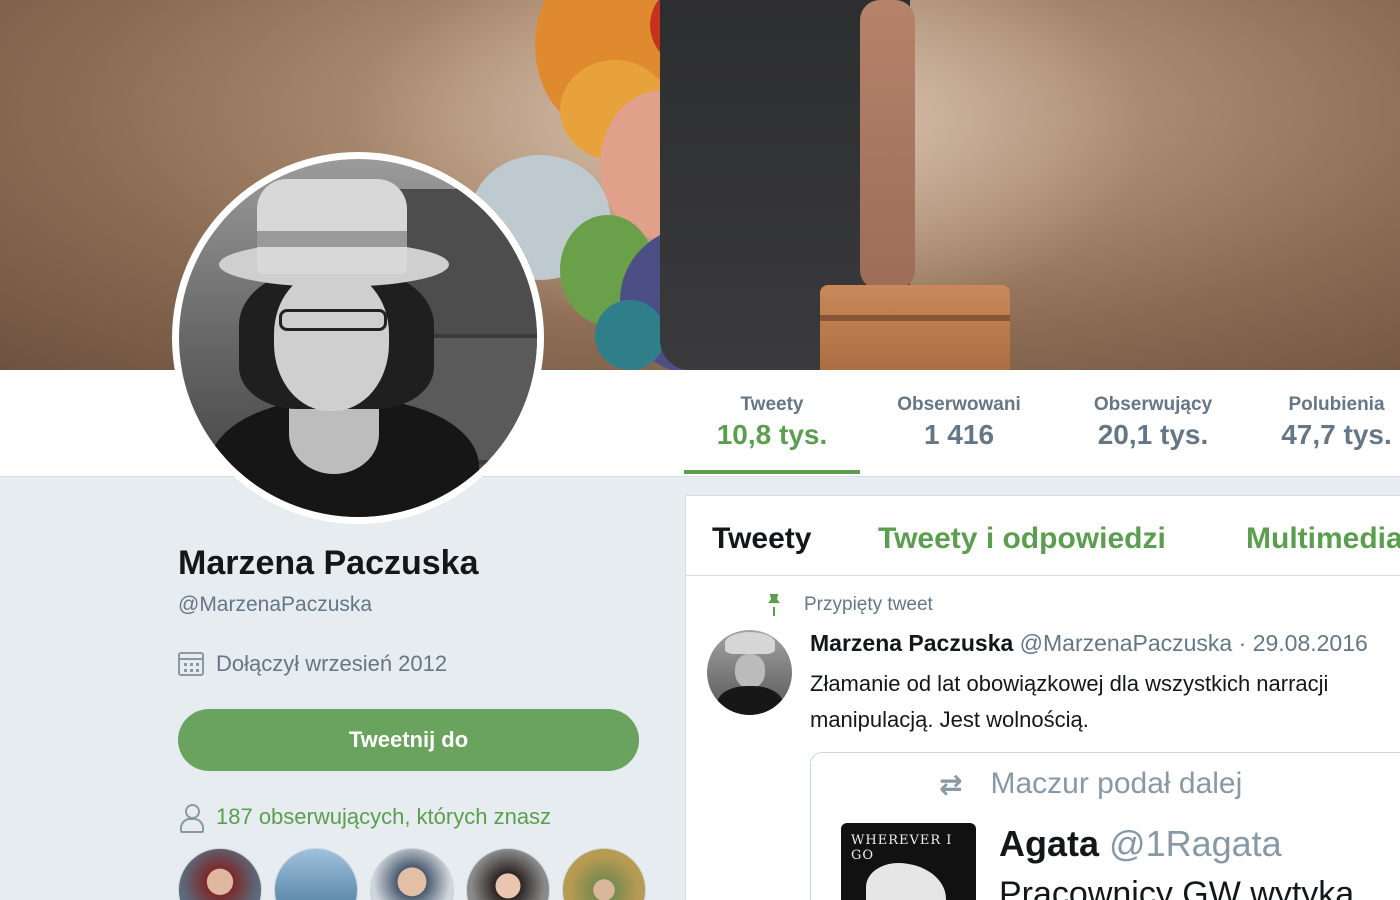 The width and height of the screenshot is (1400, 900). What do you see at coordinates (408, 740) in the screenshot?
I see `tweet-to-button: Tweetnij do` at bounding box center [408, 740].